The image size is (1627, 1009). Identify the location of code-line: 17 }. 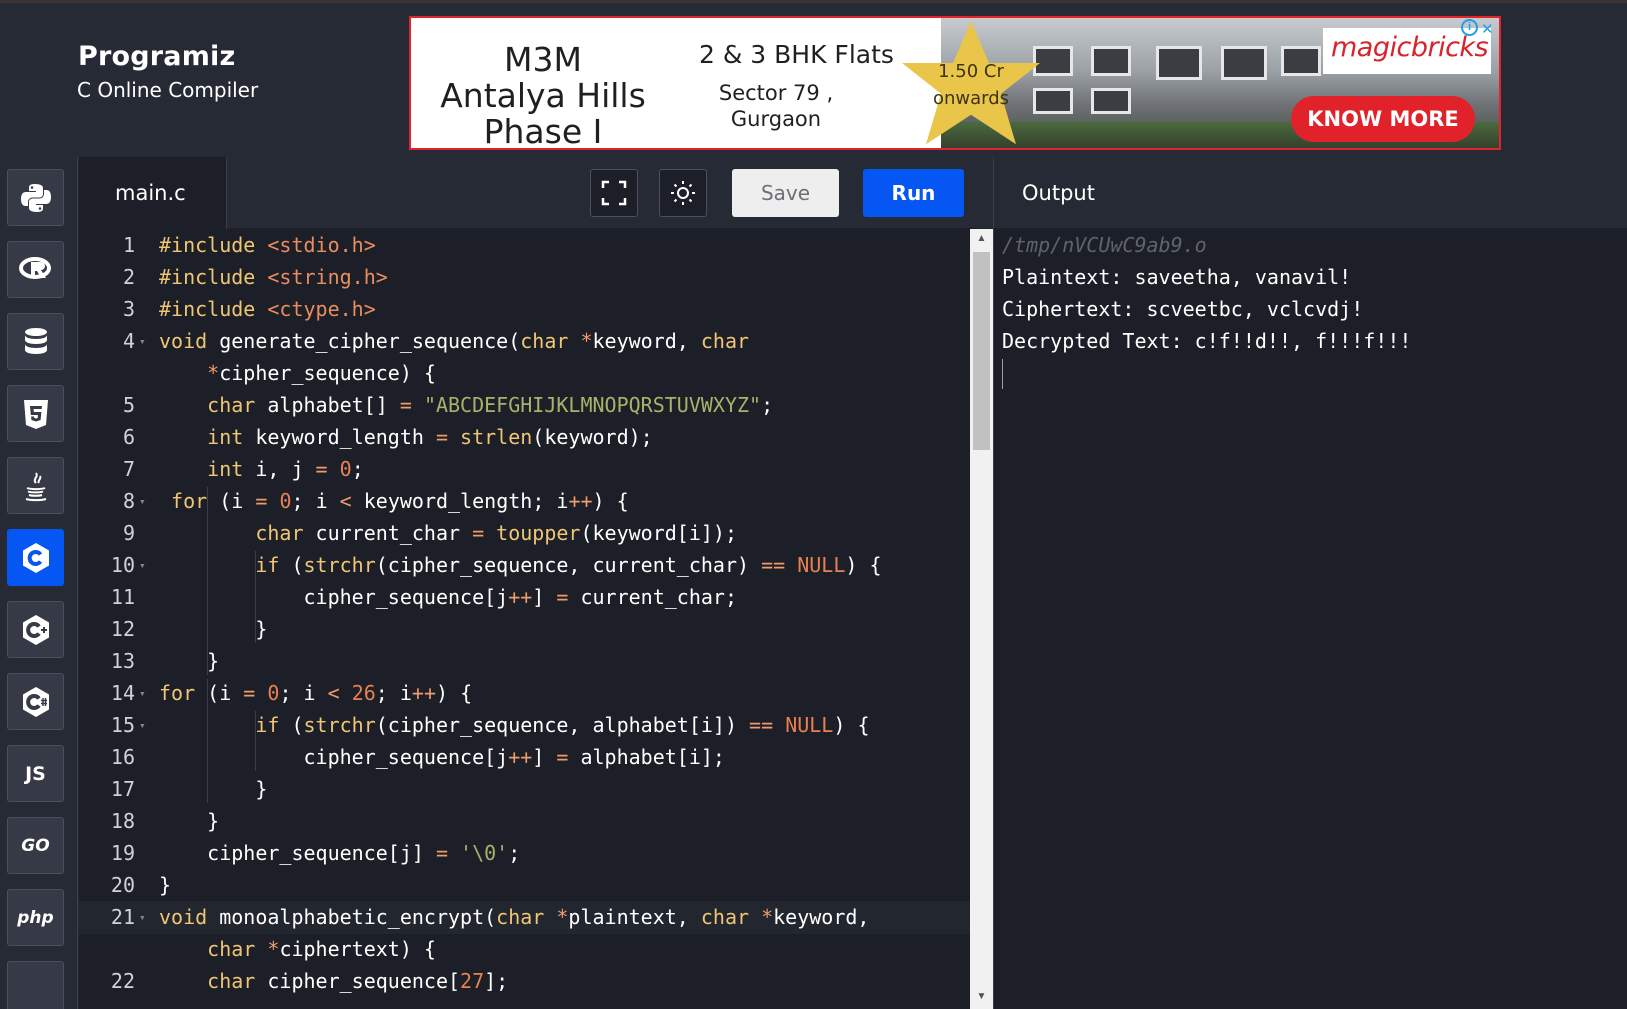
(524, 789).